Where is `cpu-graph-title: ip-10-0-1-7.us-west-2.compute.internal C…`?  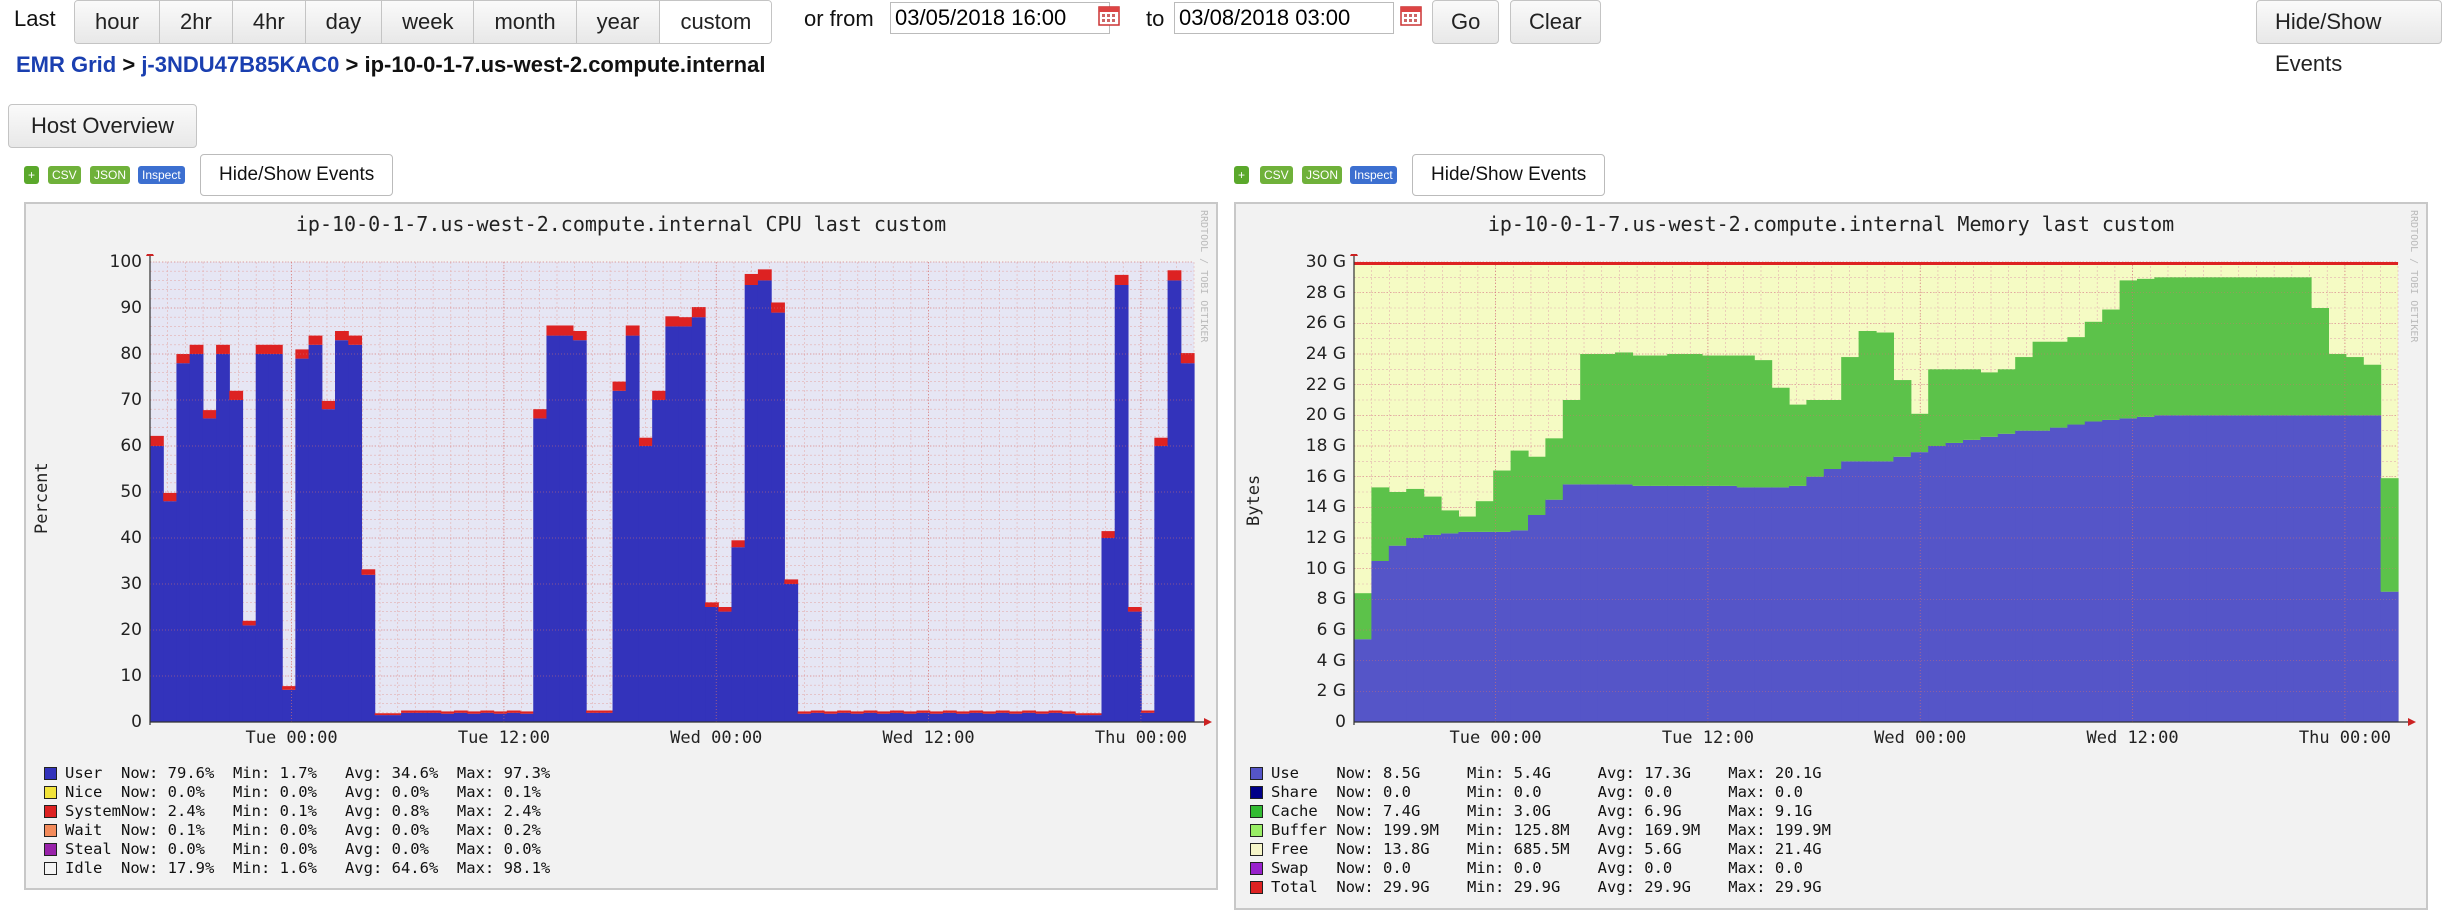
cpu-graph-title: ip-10-0-1-7.us-west-2.compute.internal C… is located at coordinates (621, 224).